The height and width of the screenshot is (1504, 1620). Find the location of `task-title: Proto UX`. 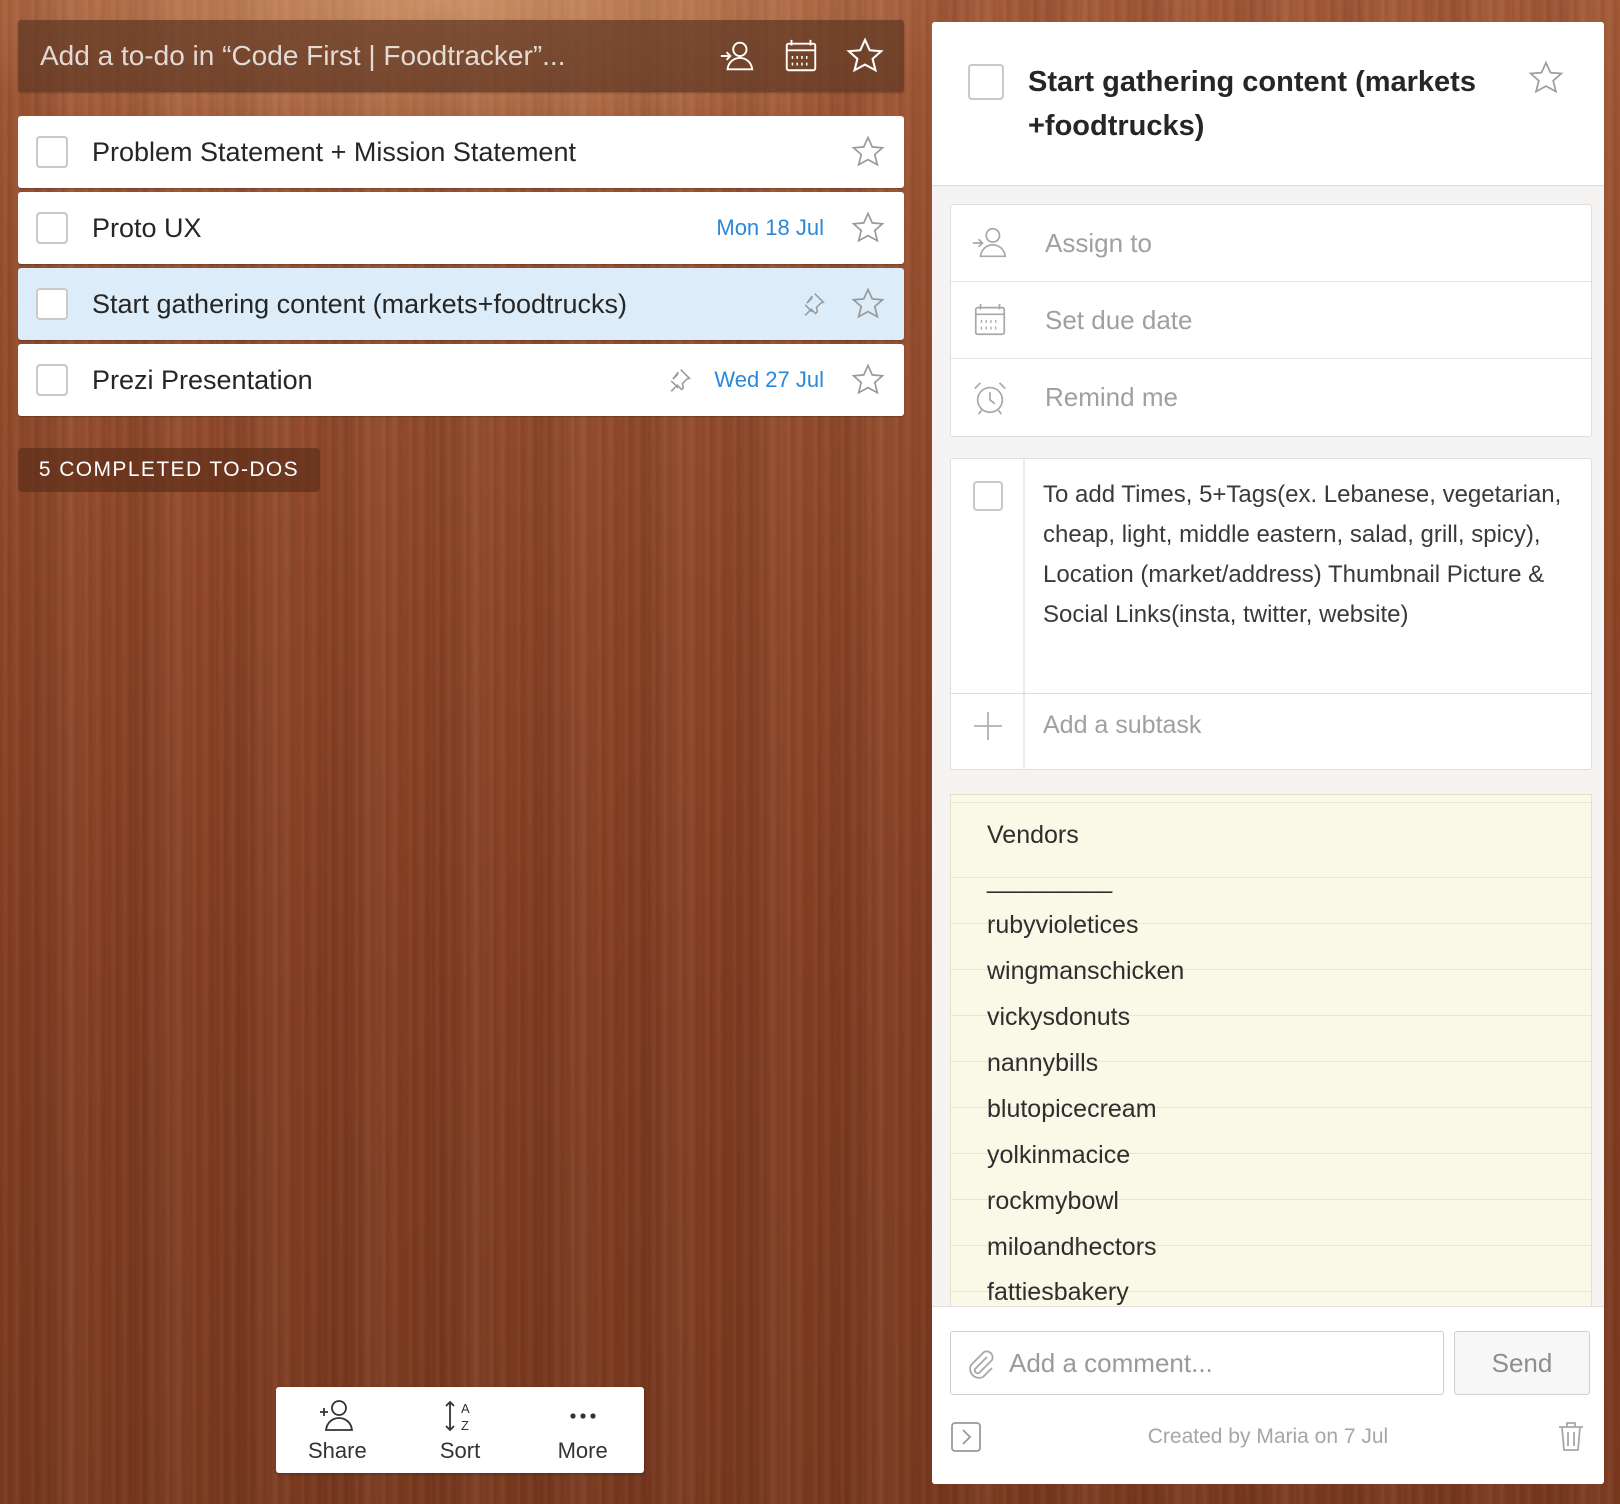

task-title: Proto UX is located at coordinates (404, 228).